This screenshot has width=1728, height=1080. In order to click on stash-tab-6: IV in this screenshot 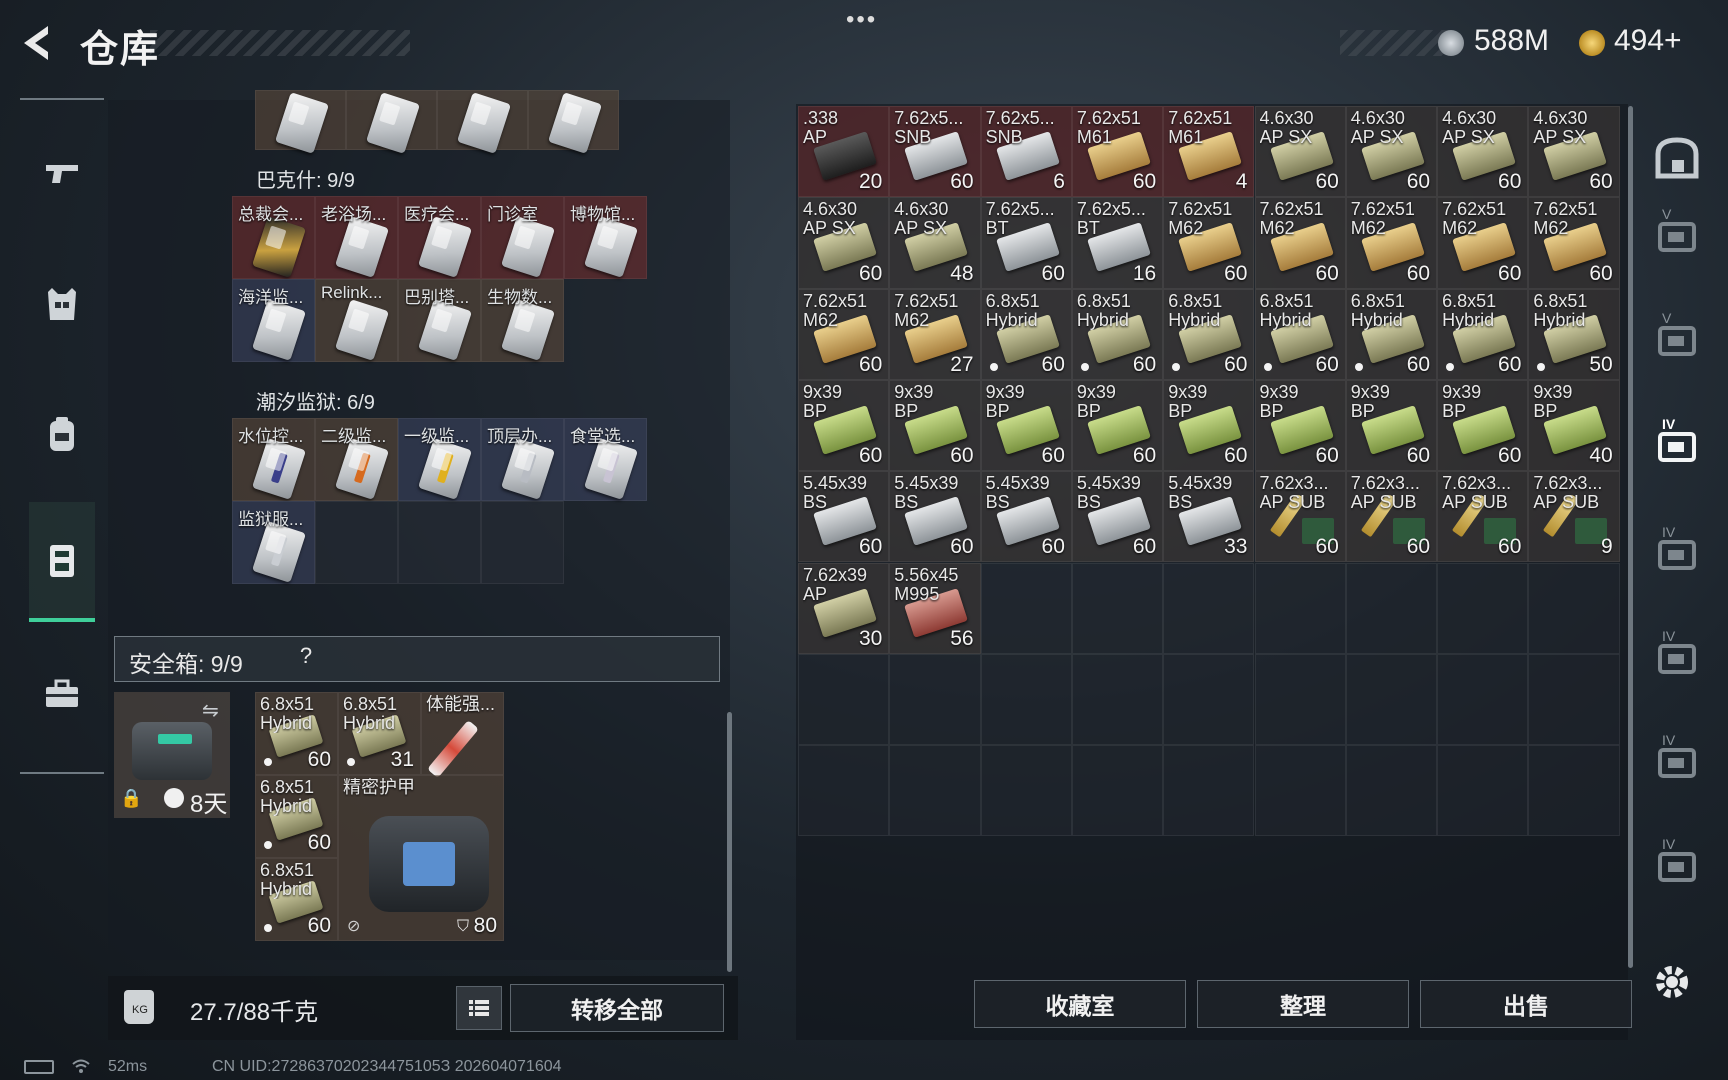, I will do `click(1677, 655)`.